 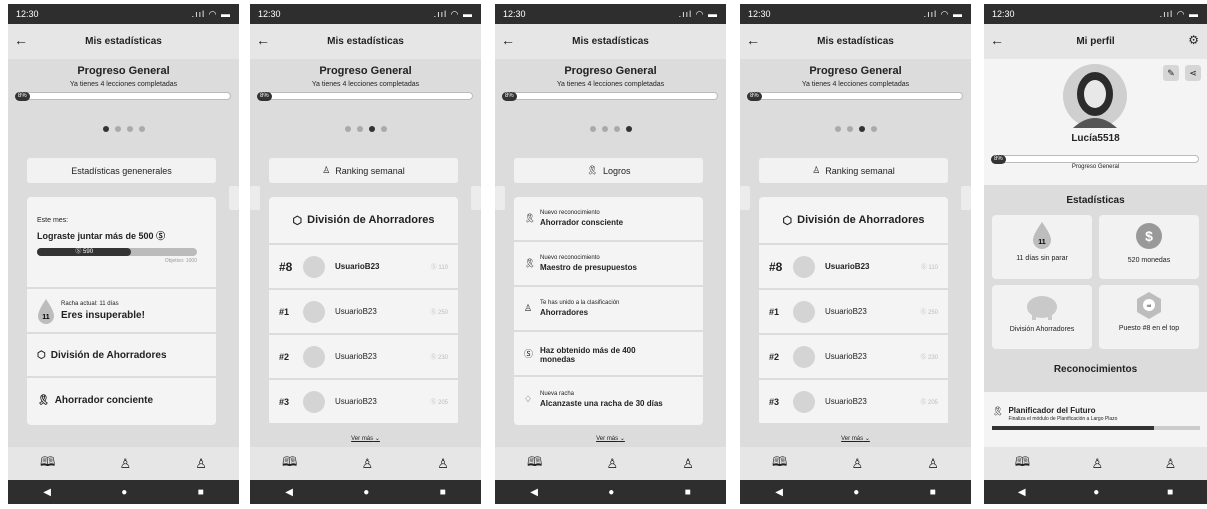 I want to click on stat-card-streak: 11 11 días sin parar, so click(x=1042, y=247).